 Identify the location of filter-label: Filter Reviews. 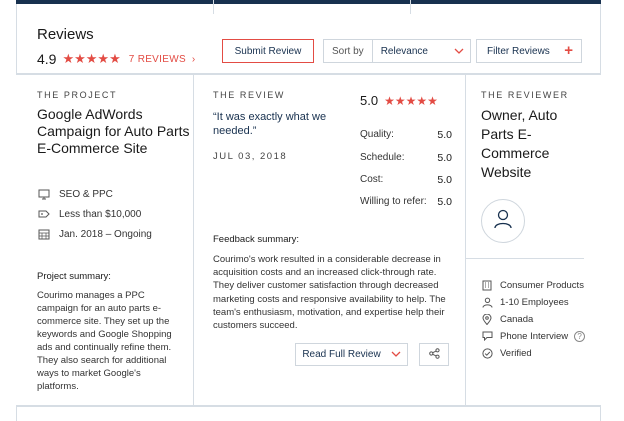
(518, 51).